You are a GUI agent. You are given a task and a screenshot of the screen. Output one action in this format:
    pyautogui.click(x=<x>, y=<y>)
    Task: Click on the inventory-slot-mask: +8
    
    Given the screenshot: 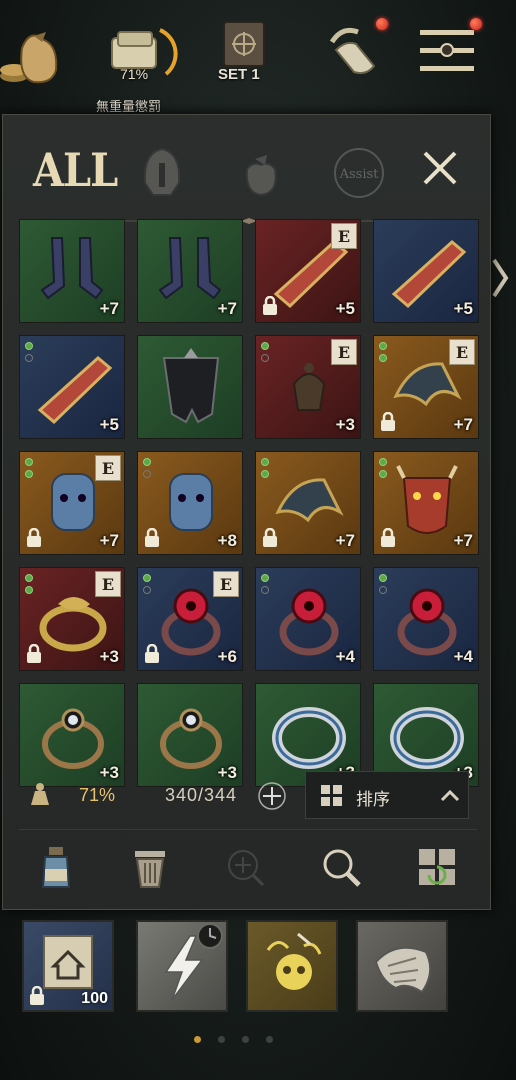 What is the action you would take?
    pyautogui.click(x=190, y=503)
    